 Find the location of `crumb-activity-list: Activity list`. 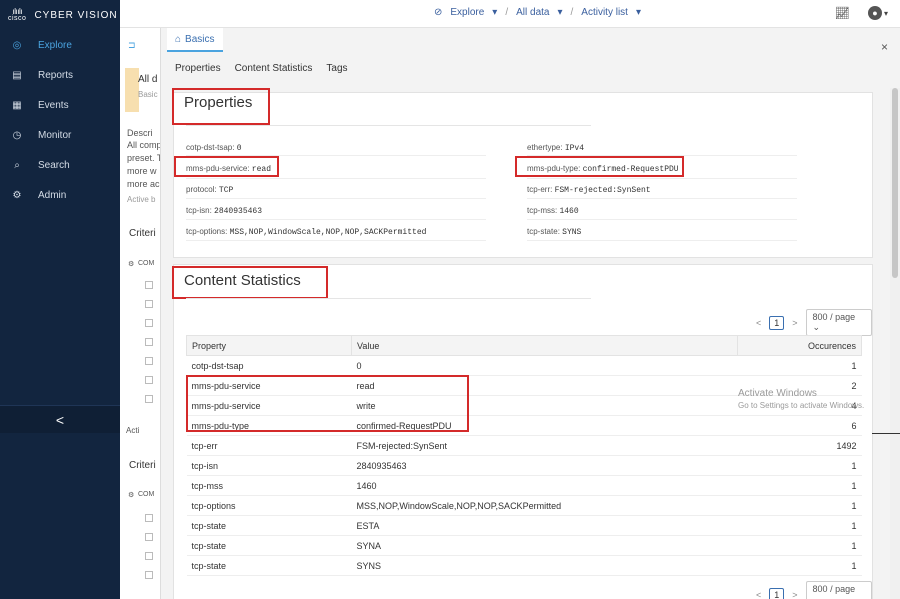

crumb-activity-list: Activity list is located at coordinates (604, 12).